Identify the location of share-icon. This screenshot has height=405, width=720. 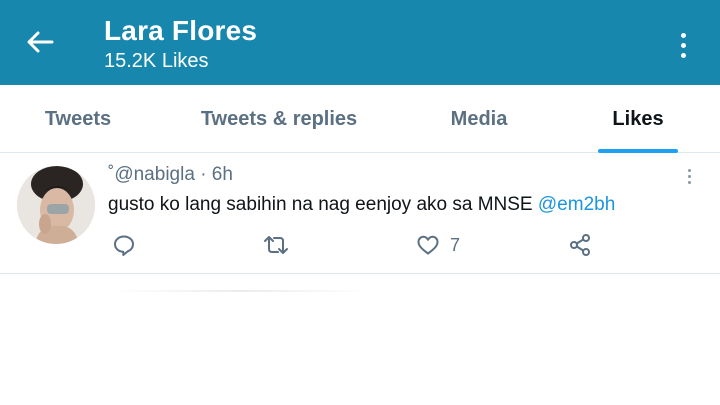
(580, 245).